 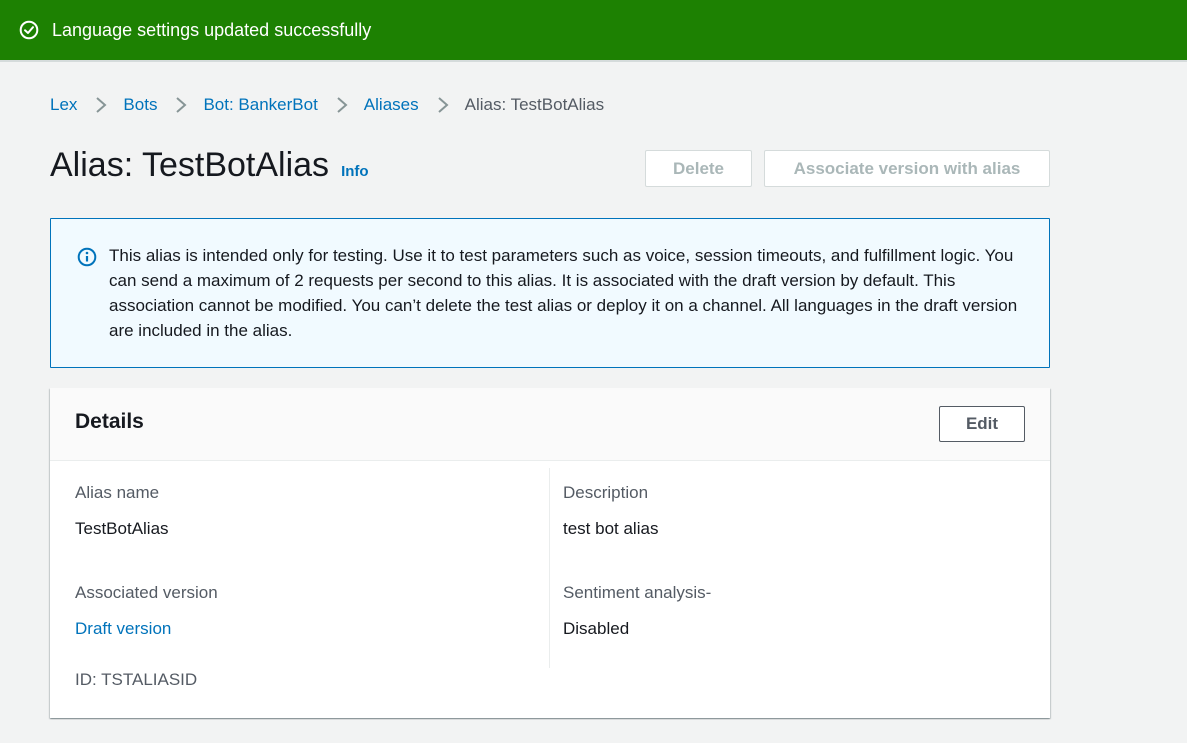 I want to click on details-panel-header: Details Edit, so click(x=550, y=424).